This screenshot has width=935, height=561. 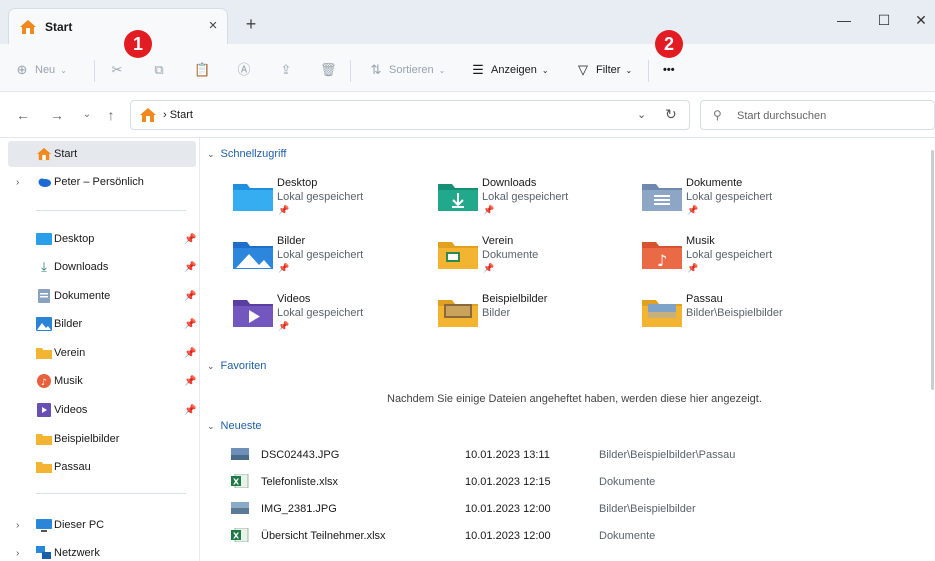 What do you see at coordinates (411, 70) in the screenshot?
I see `sort-label: Sortieren` at bounding box center [411, 70].